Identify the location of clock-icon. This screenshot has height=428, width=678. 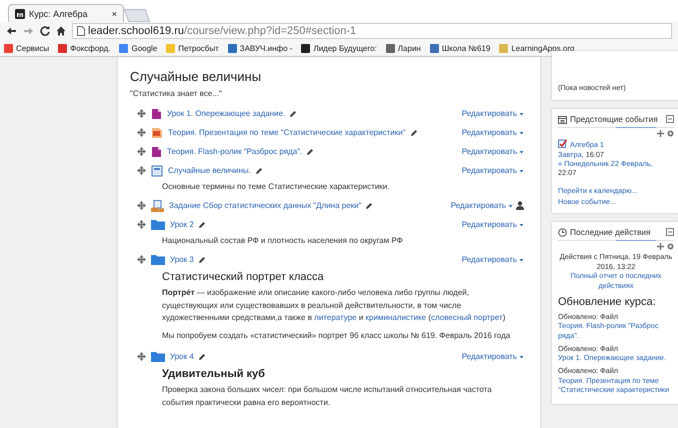
(562, 232).